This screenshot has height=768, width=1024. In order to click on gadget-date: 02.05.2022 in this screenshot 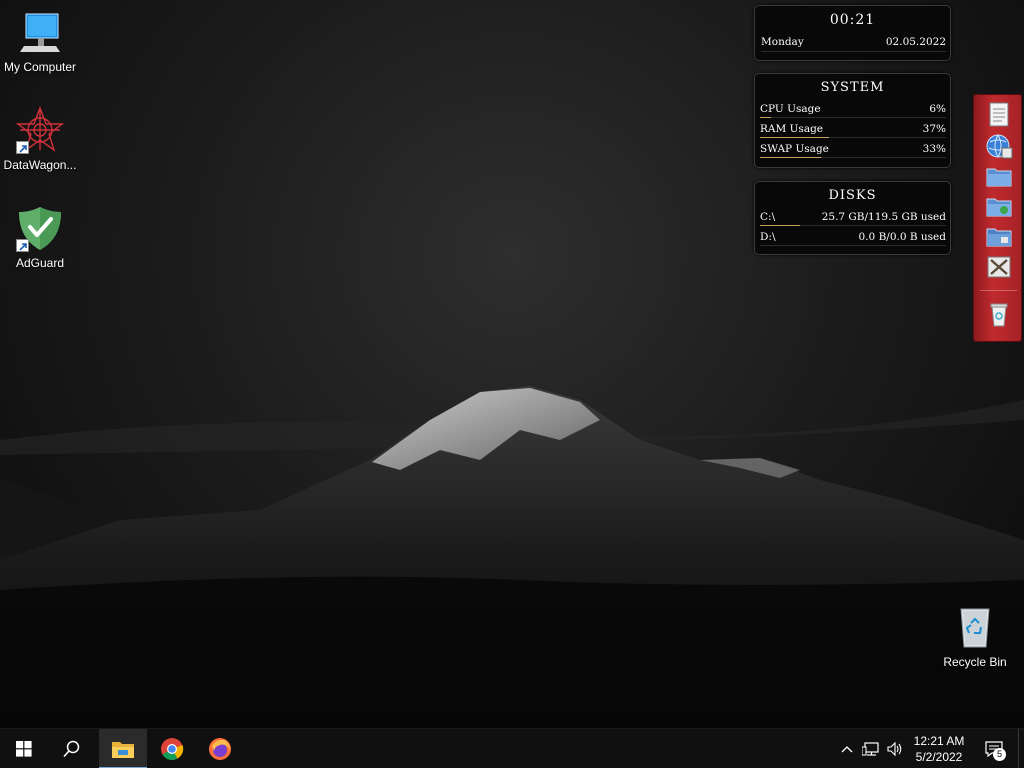, I will do `click(915, 42)`.